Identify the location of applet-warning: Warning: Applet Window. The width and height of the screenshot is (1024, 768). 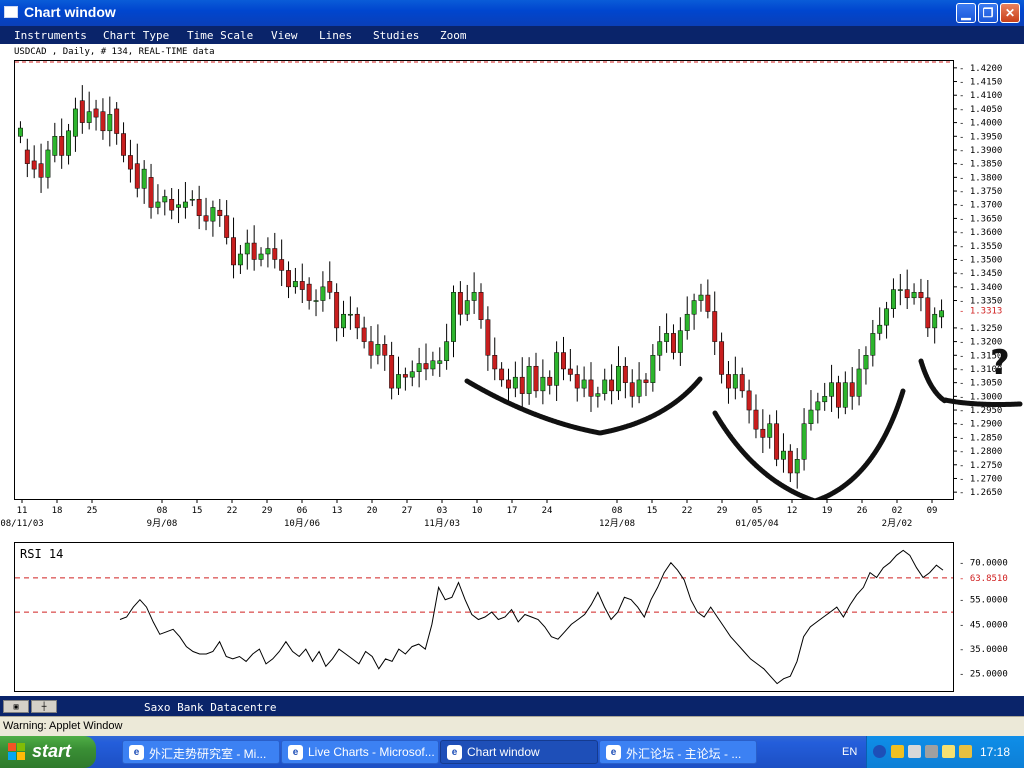
(512, 726).